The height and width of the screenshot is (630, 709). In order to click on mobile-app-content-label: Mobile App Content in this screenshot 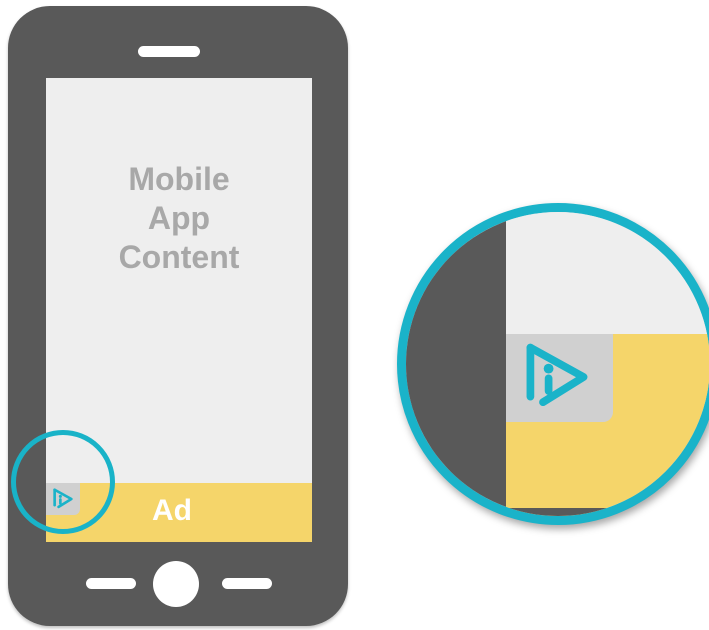, I will do `click(179, 218)`.